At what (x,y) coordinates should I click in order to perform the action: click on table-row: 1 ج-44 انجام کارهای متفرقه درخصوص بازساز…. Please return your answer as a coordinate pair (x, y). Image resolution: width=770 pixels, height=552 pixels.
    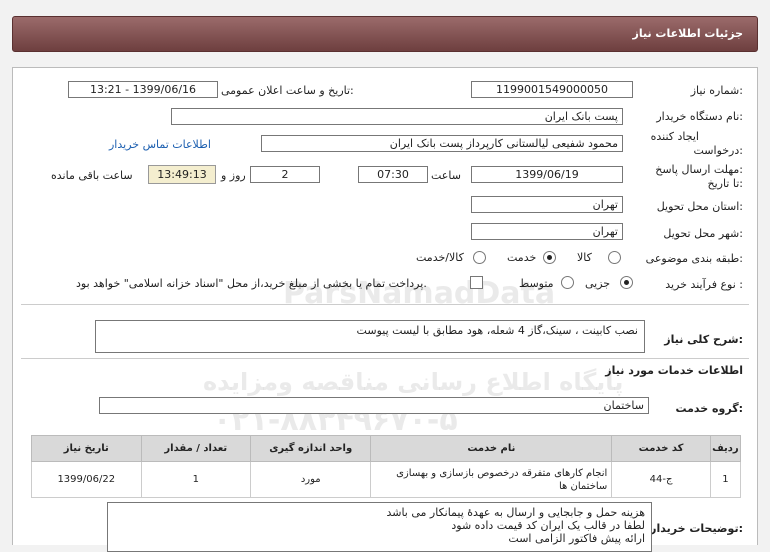
    Looking at the image, I should click on (386, 479).